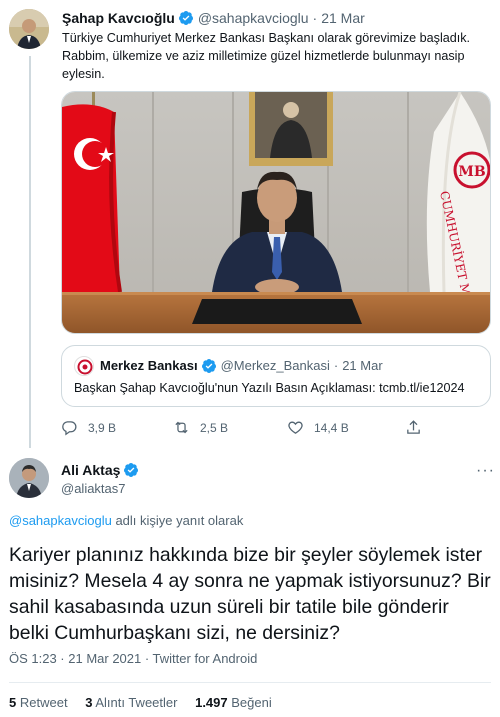  I want to click on share-icon, so click(413, 427).